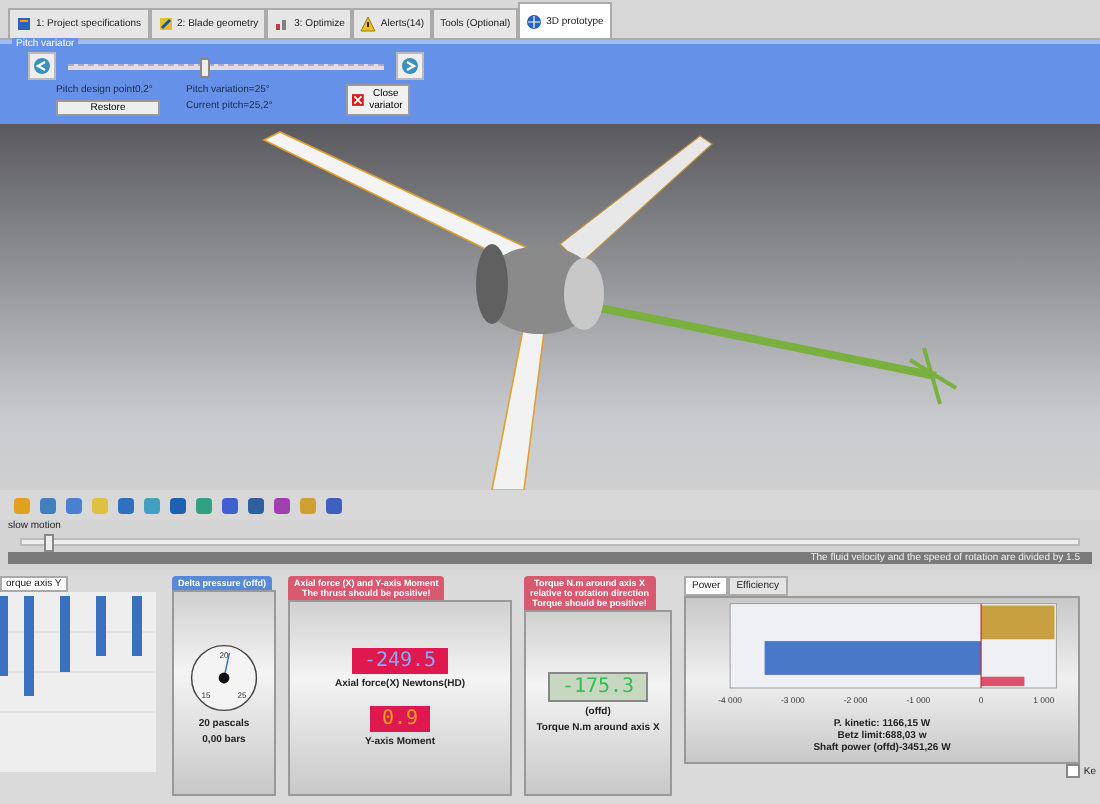 This screenshot has height=804, width=1100. Describe the element at coordinates (358, 100) in the screenshot. I see `close-icon` at that location.